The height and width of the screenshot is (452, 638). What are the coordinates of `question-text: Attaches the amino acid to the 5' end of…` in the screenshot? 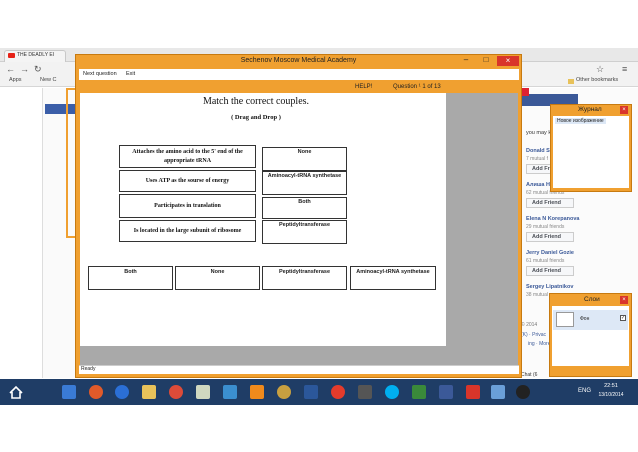 It's located at (187, 156).